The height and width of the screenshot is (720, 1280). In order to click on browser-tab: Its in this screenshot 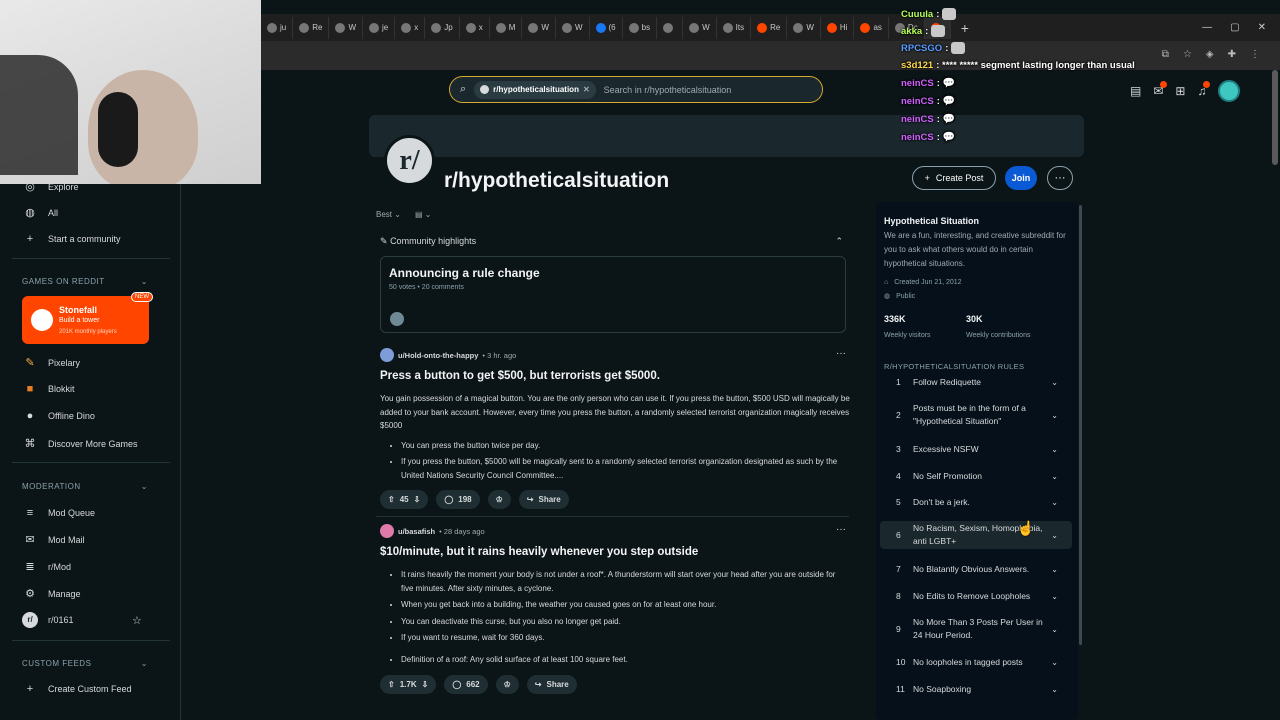, I will do `click(734, 27)`.